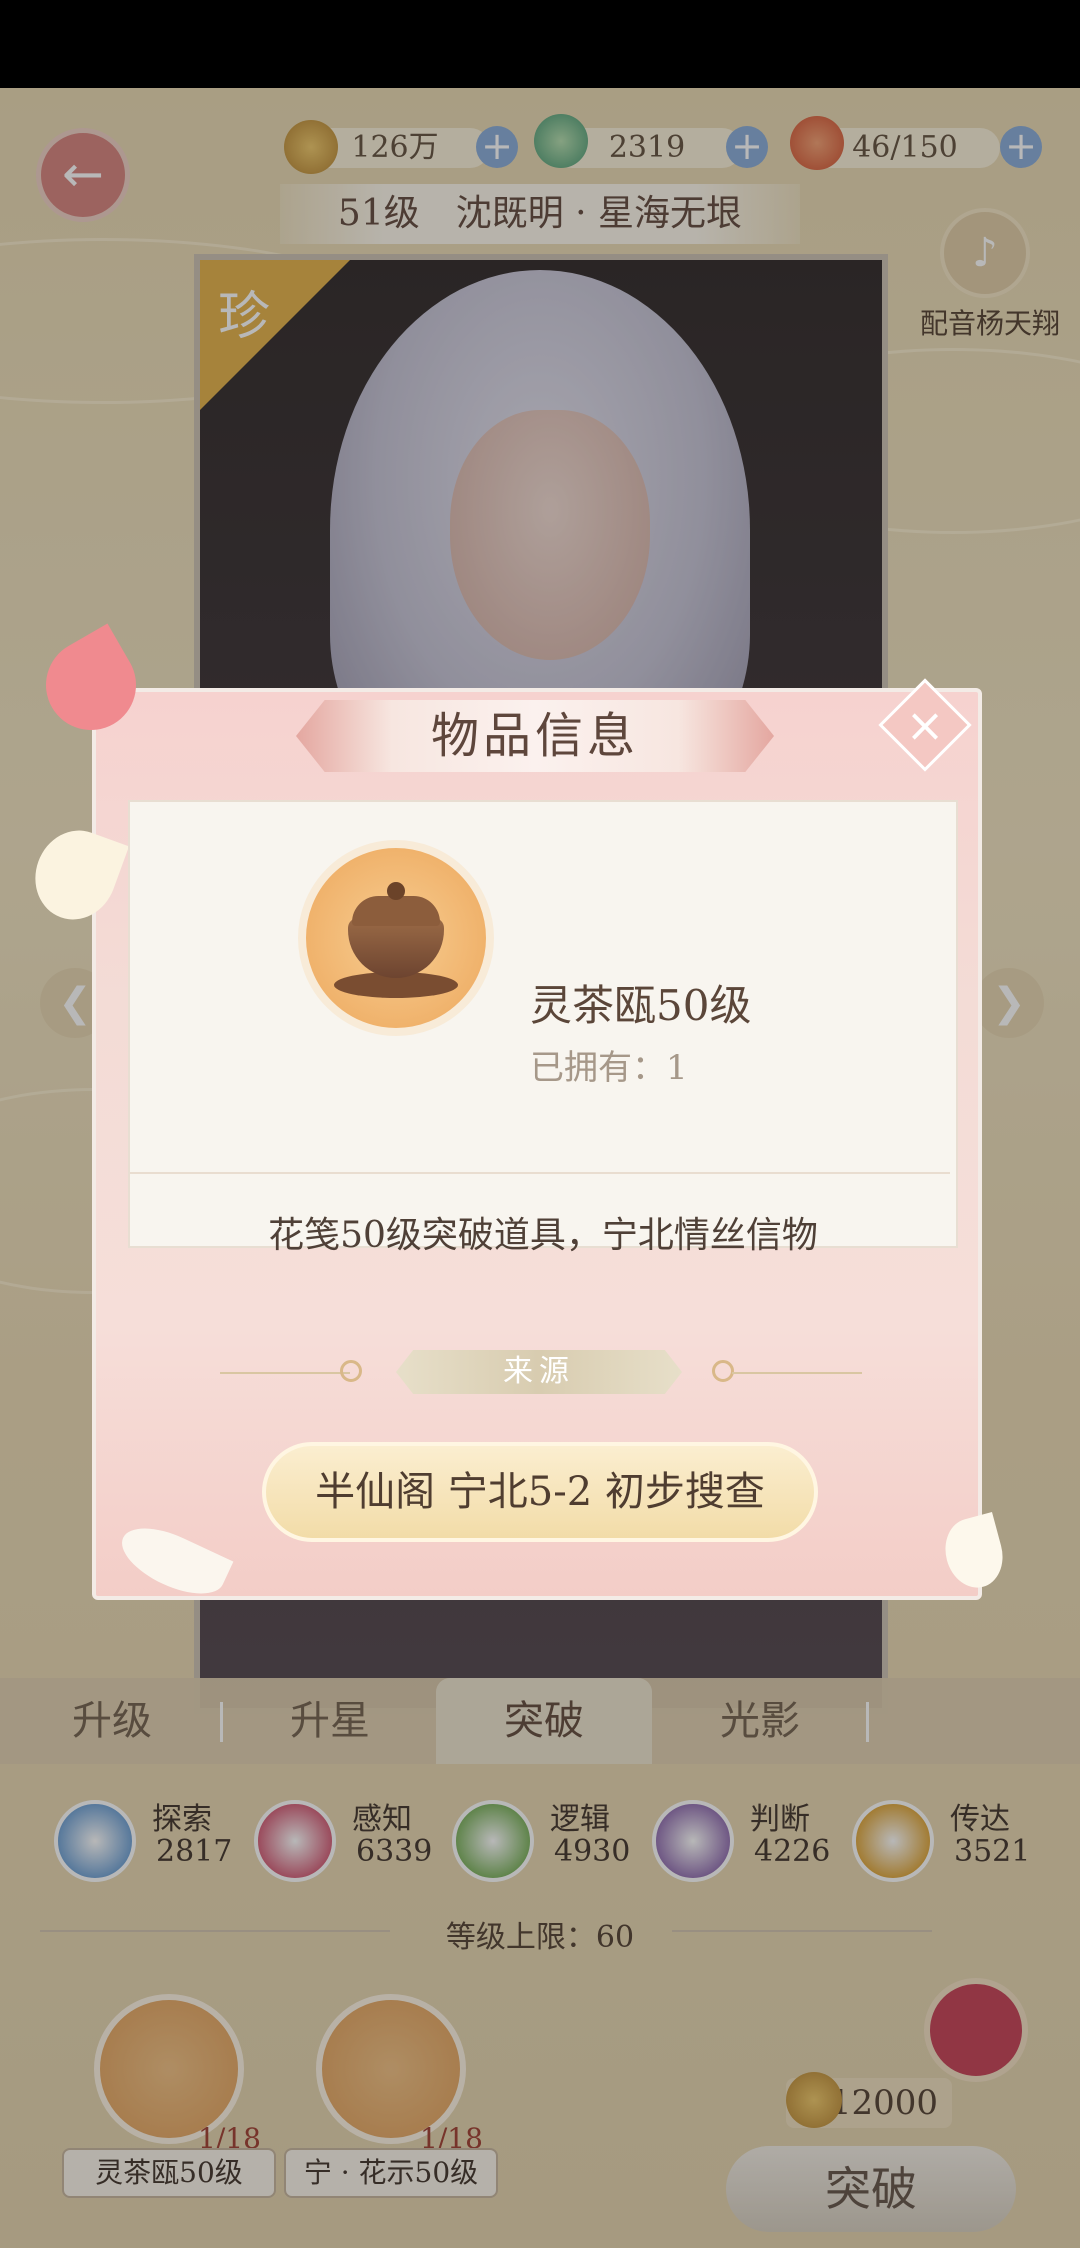 The width and height of the screenshot is (1080, 2248). What do you see at coordinates (396, 891) in the screenshot?
I see `tea-cup-knob` at bounding box center [396, 891].